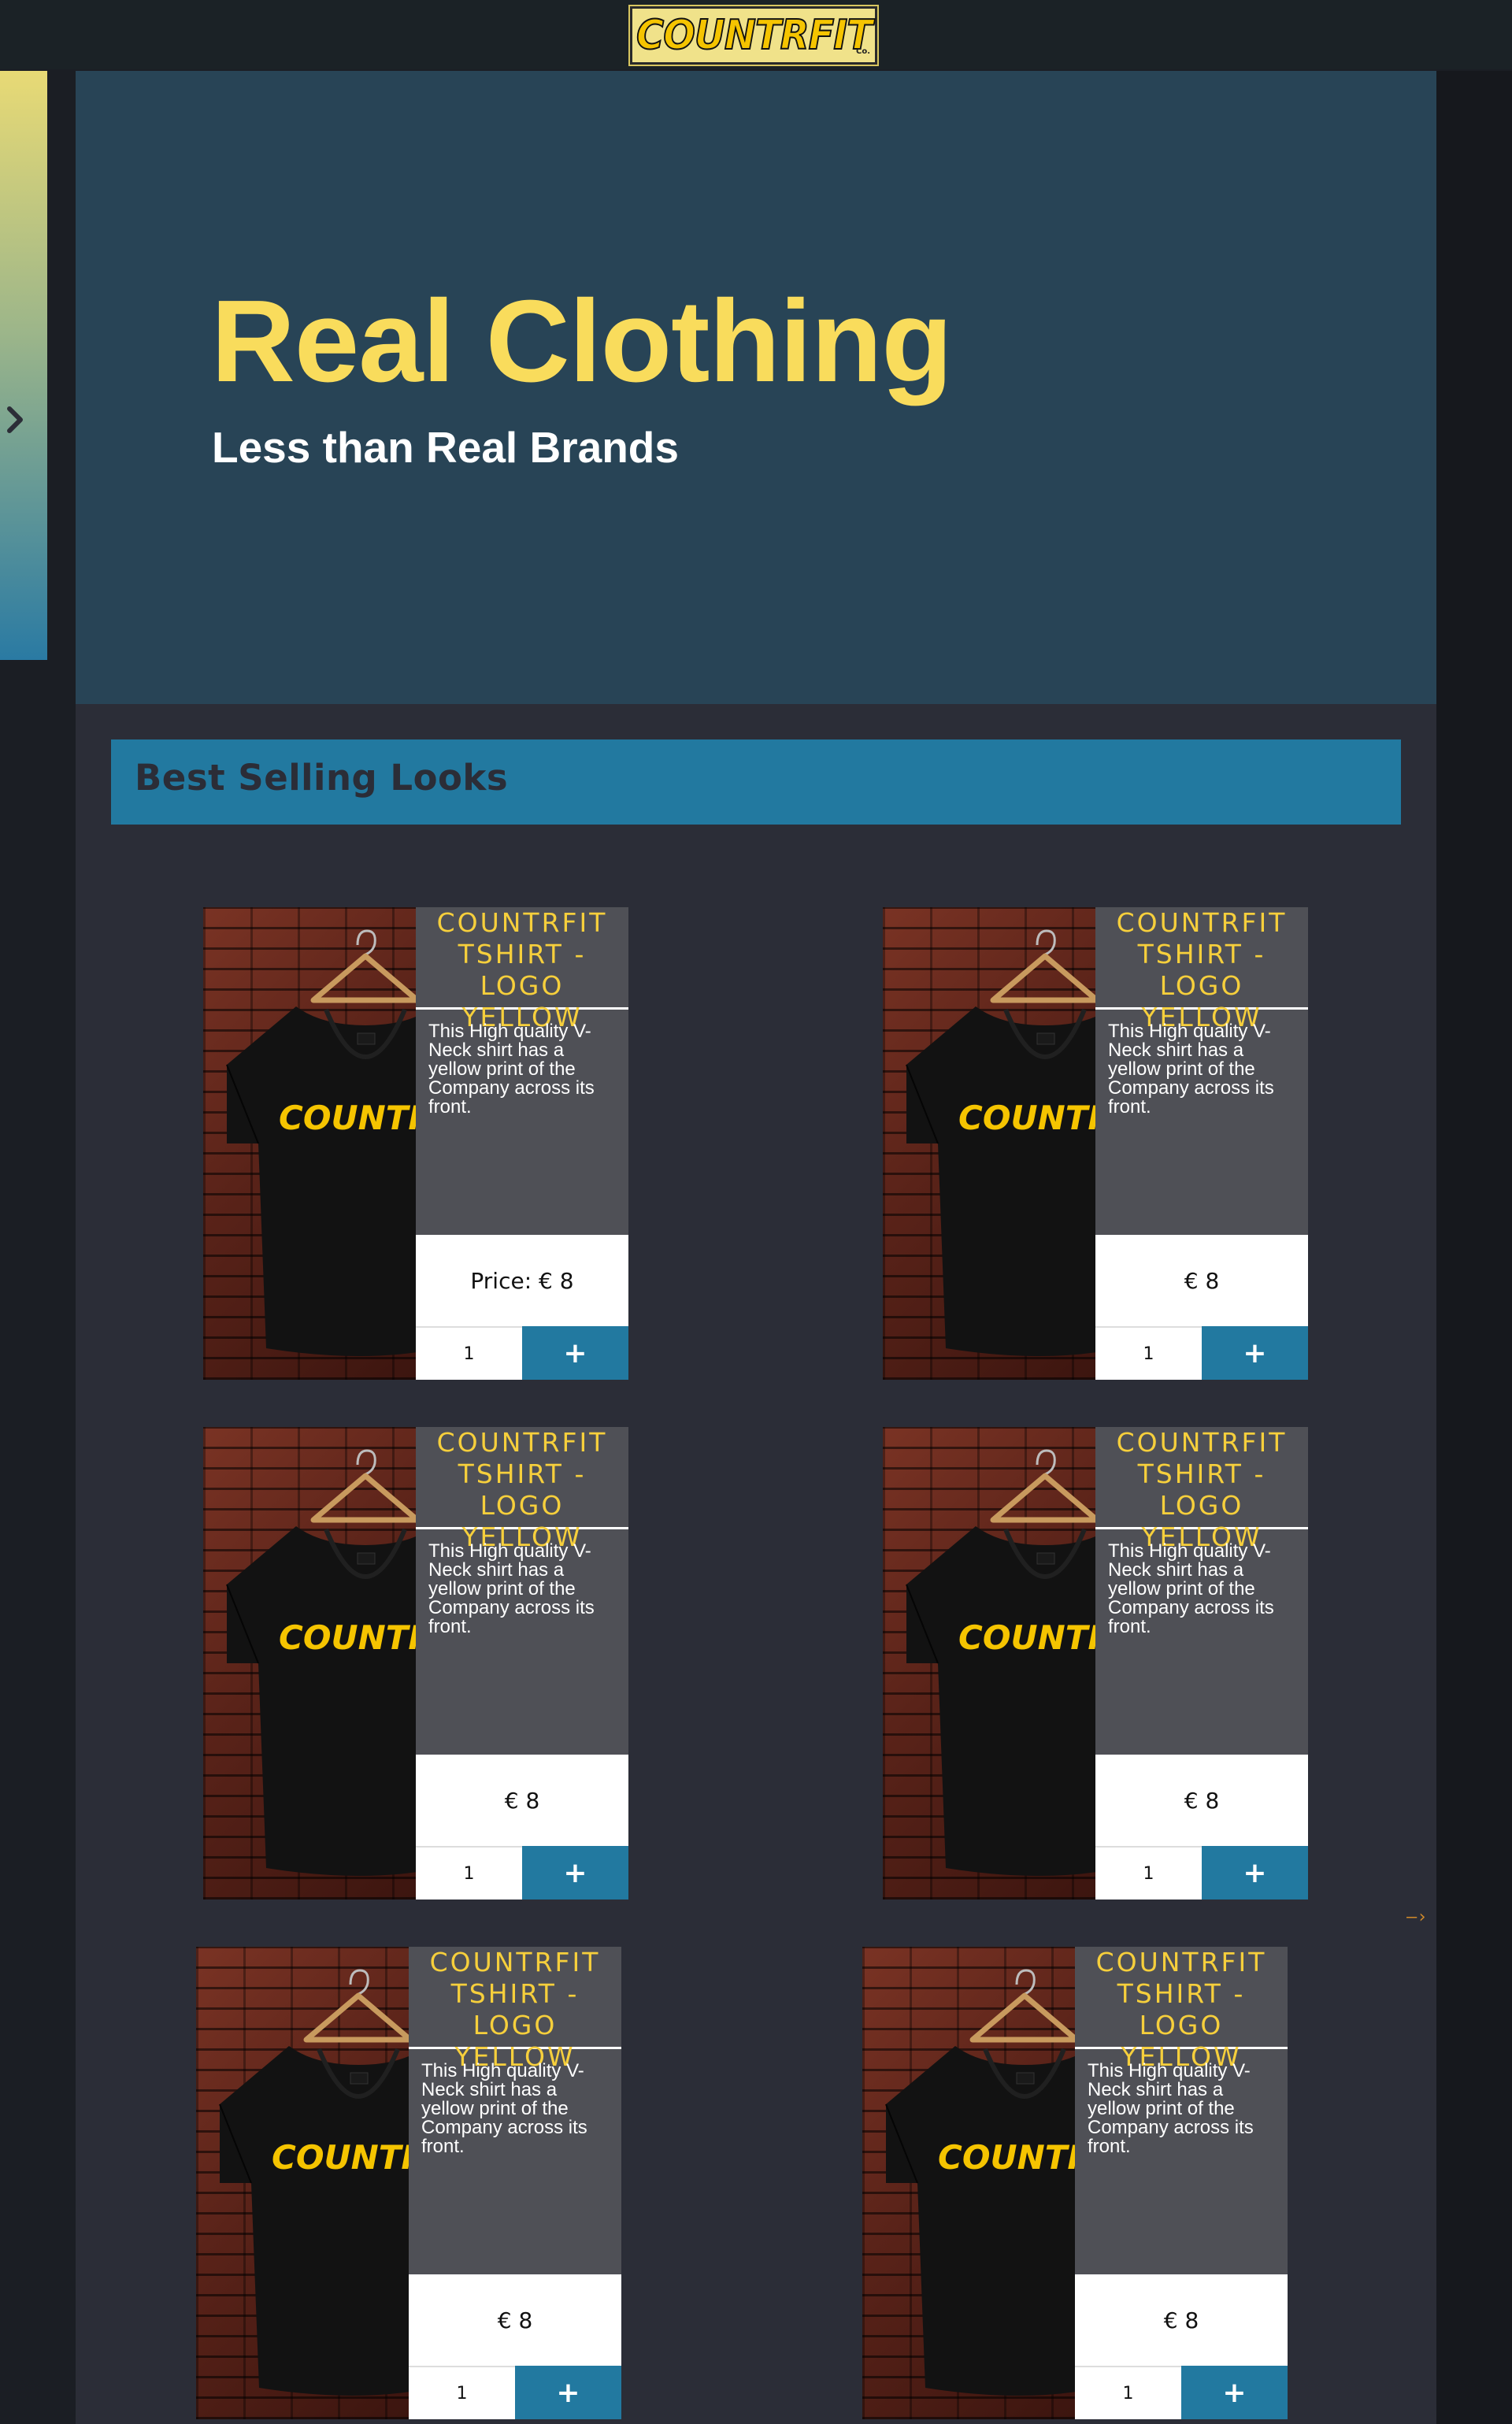 This screenshot has height=2424, width=1512. I want to click on hero-subtitle: Less than Real Brands, so click(445, 447).